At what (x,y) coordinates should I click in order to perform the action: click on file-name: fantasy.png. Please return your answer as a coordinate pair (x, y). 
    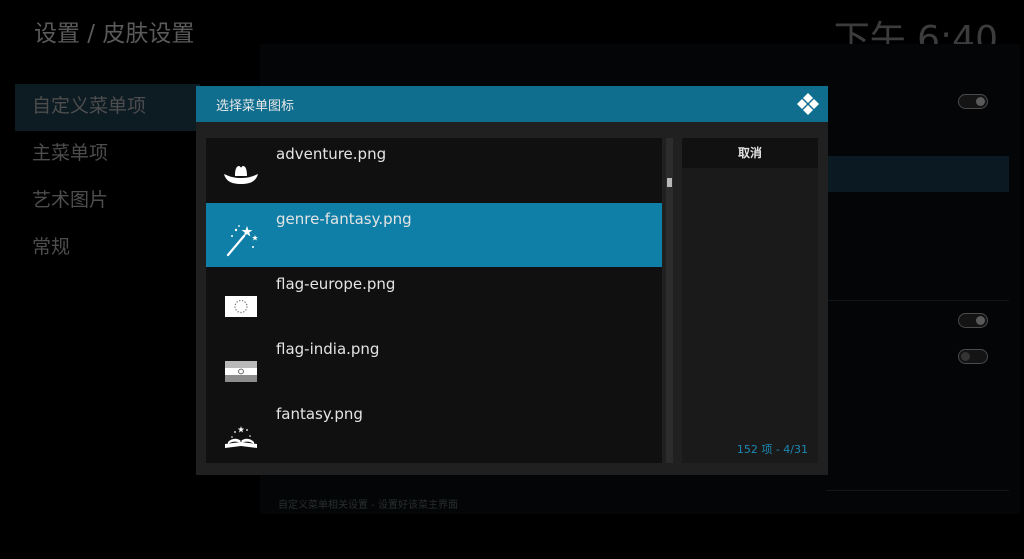
    Looking at the image, I should click on (319, 414).